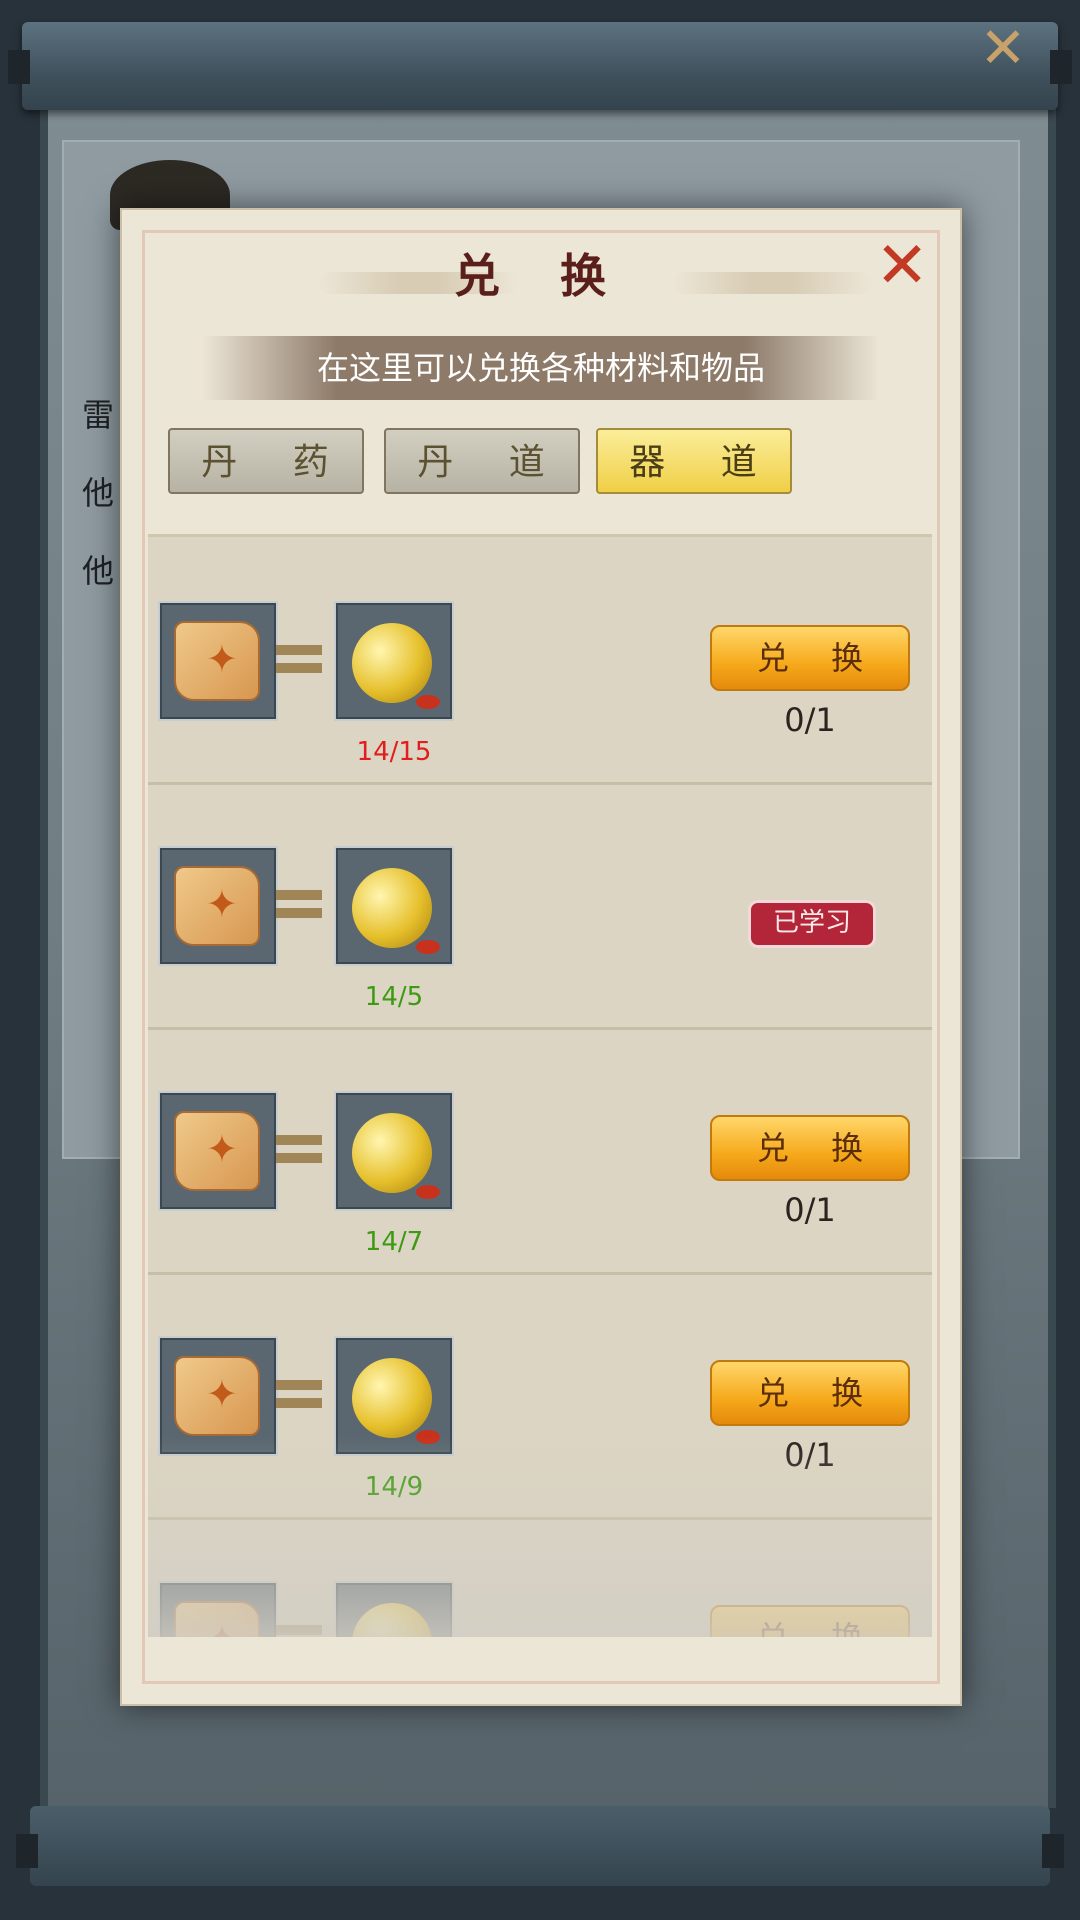  I want to click on dialog-subtitle: 在这里可以兑换各种材料和物品, so click(541, 368).